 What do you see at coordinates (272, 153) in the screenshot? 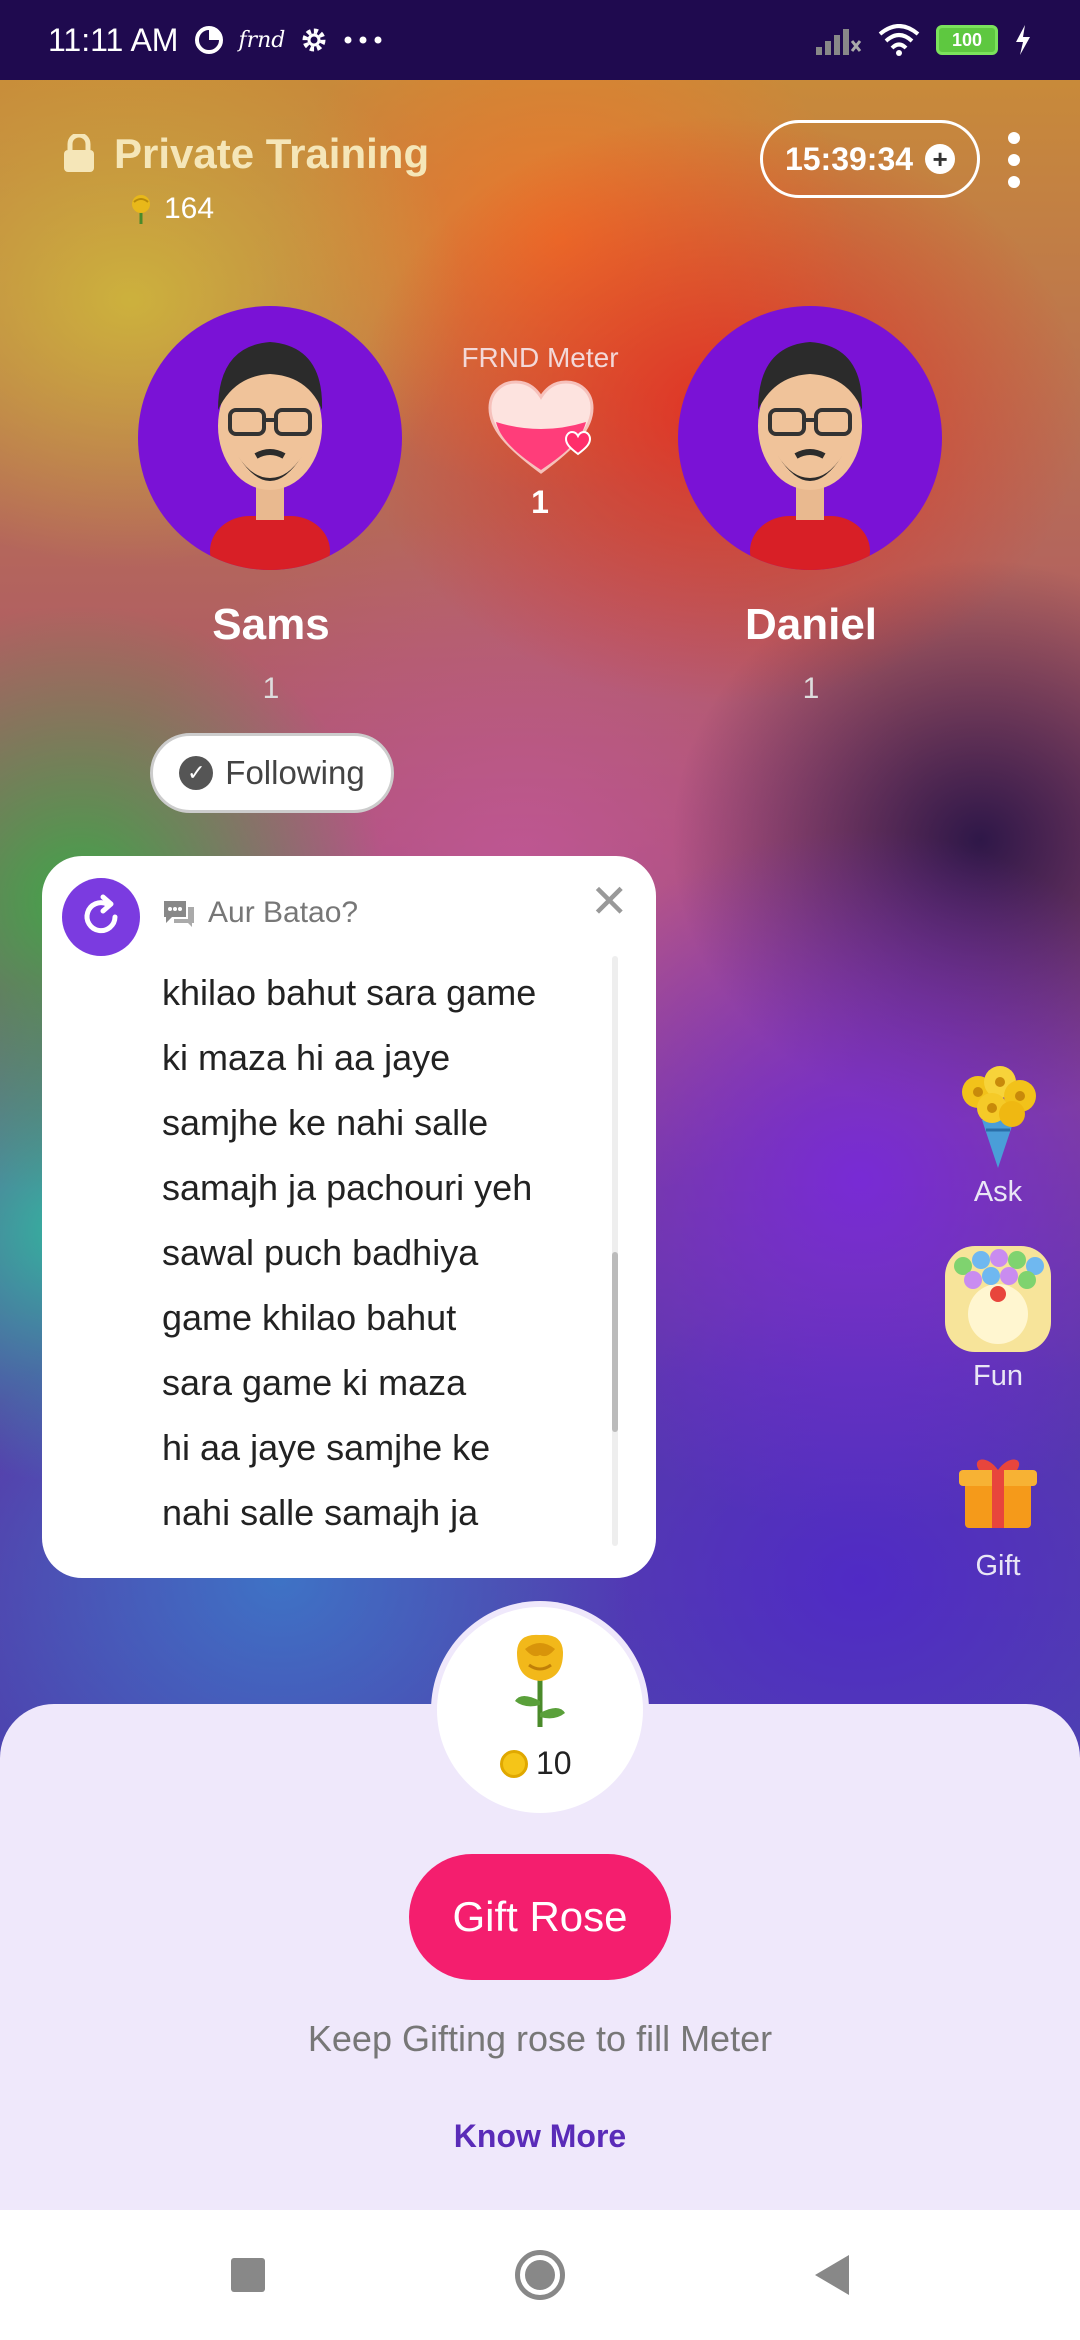
I see `room-title: Private Training` at bounding box center [272, 153].